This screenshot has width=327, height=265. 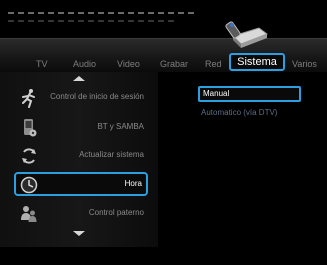 I want to click on running-person-icon, so click(x=28, y=98).